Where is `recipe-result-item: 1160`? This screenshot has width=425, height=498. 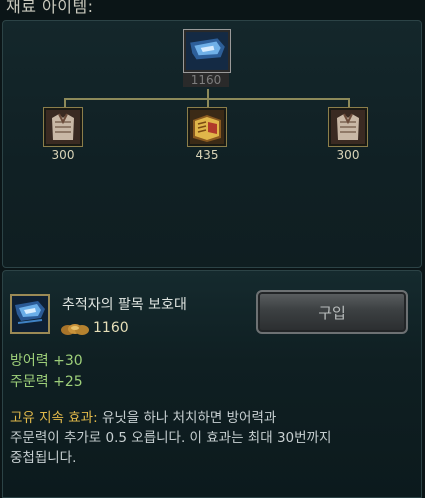
recipe-result-item: 1160 is located at coordinates (207, 58).